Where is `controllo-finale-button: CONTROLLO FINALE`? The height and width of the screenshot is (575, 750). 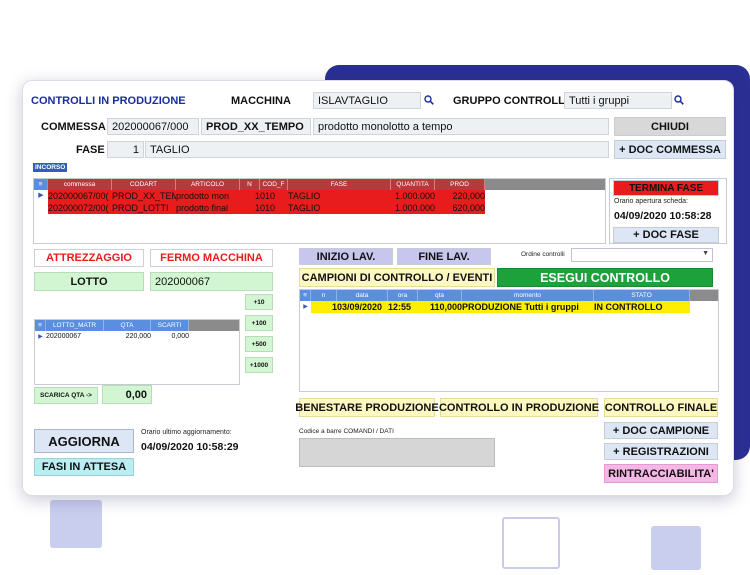 controllo-finale-button: CONTROLLO FINALE is located at coordinates (661, 407).